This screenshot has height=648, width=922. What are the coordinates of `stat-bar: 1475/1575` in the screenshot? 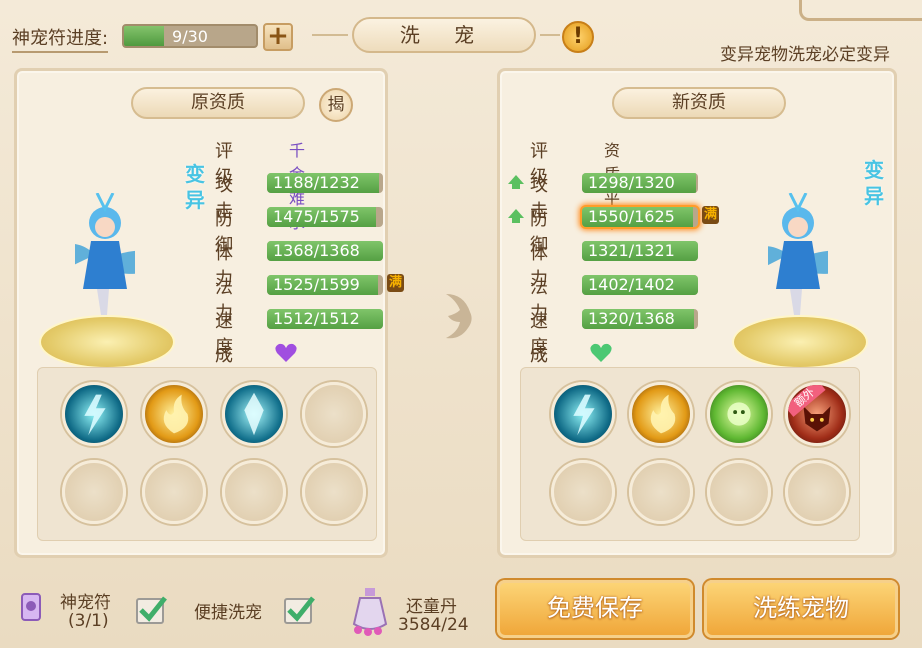 It's located at (325, 217).